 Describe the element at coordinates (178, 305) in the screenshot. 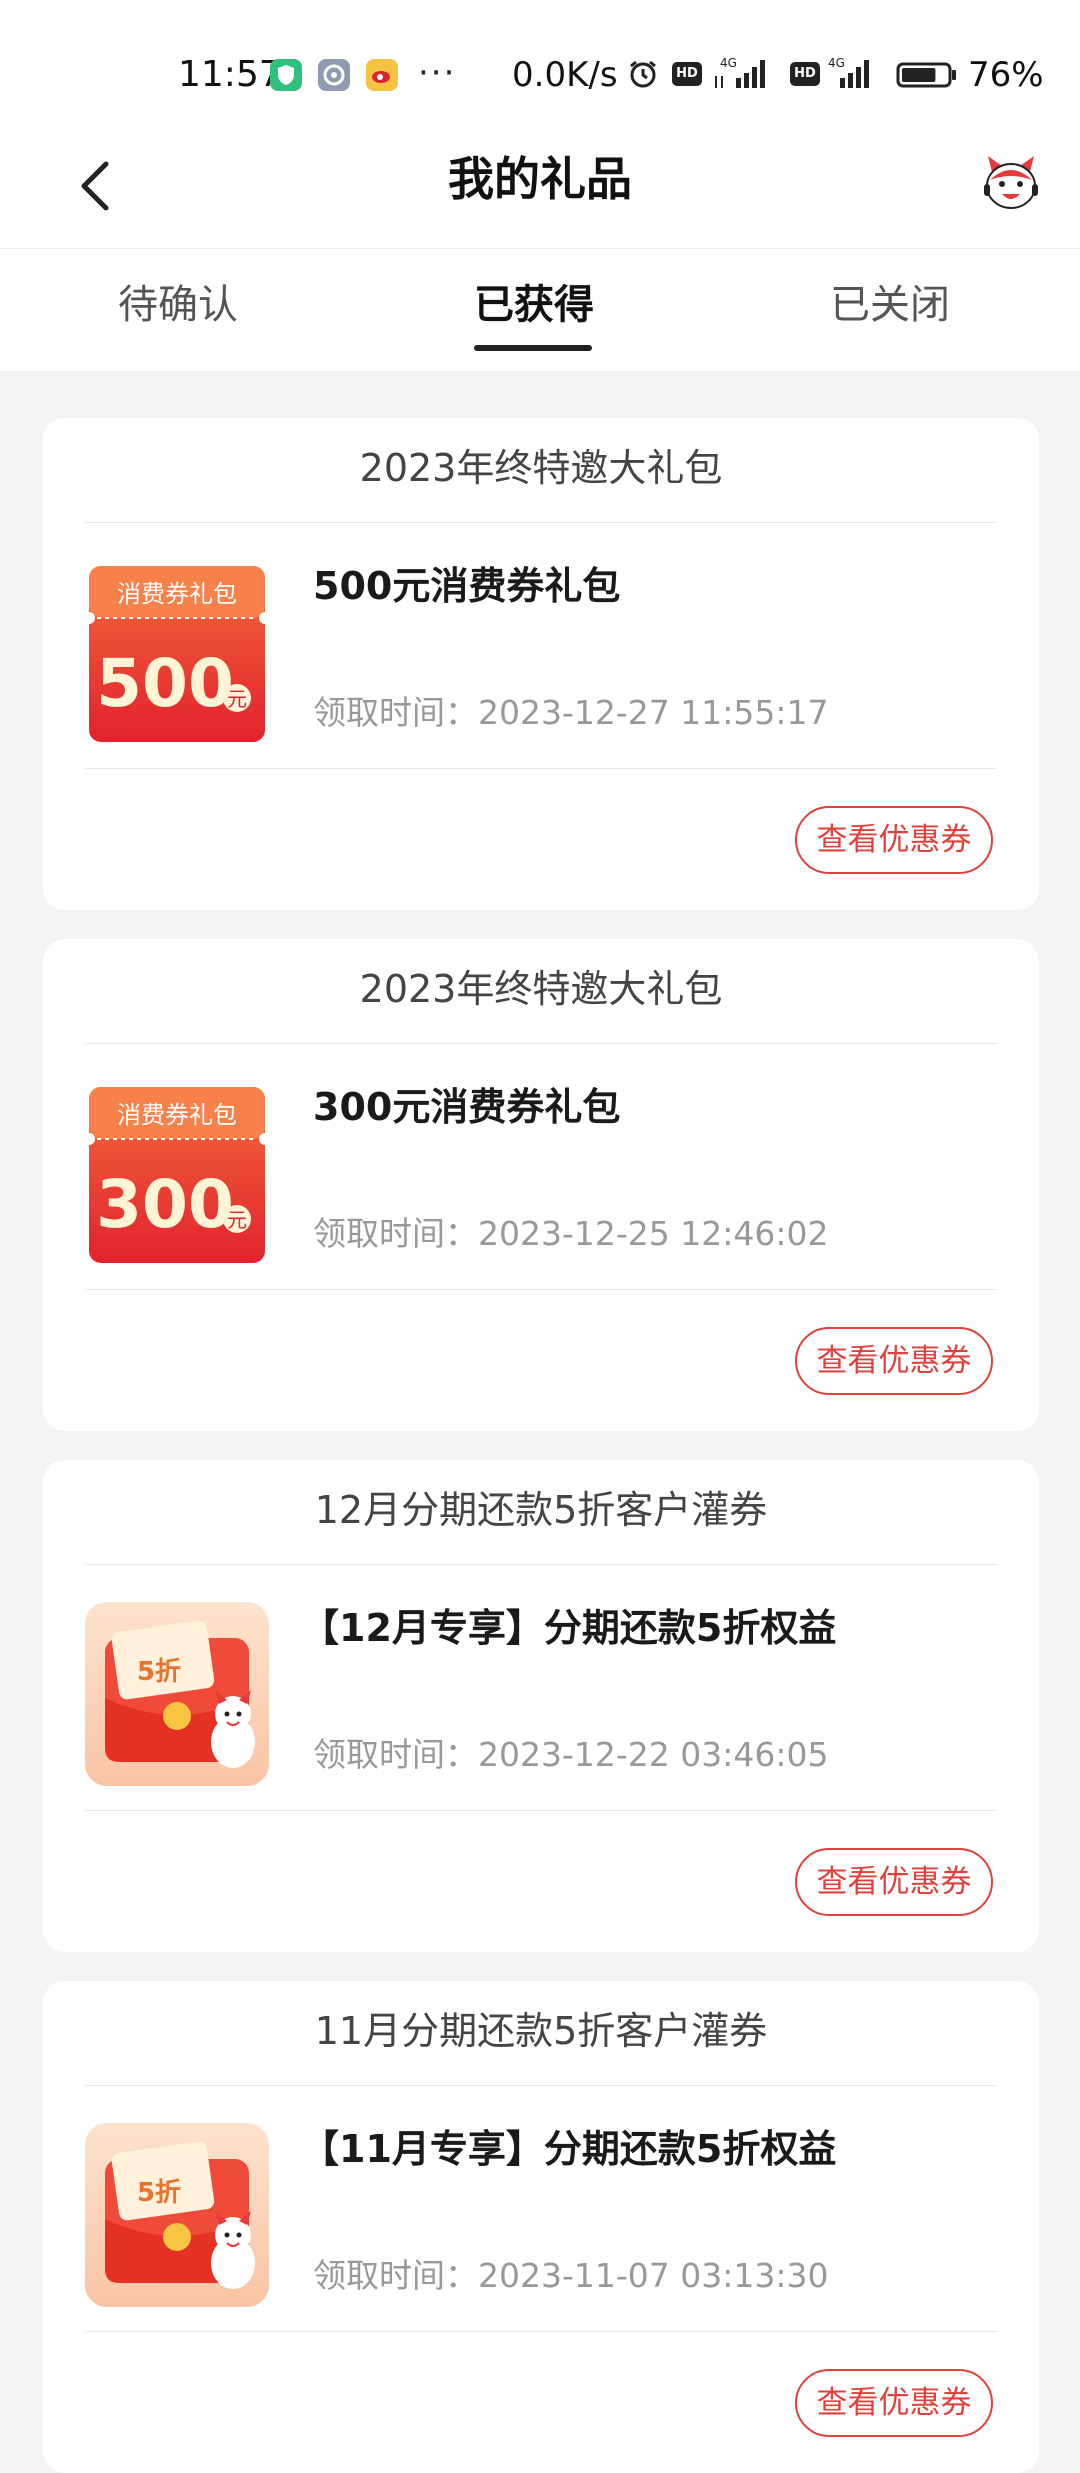

I see `tab-pending: 待确认` at that location.